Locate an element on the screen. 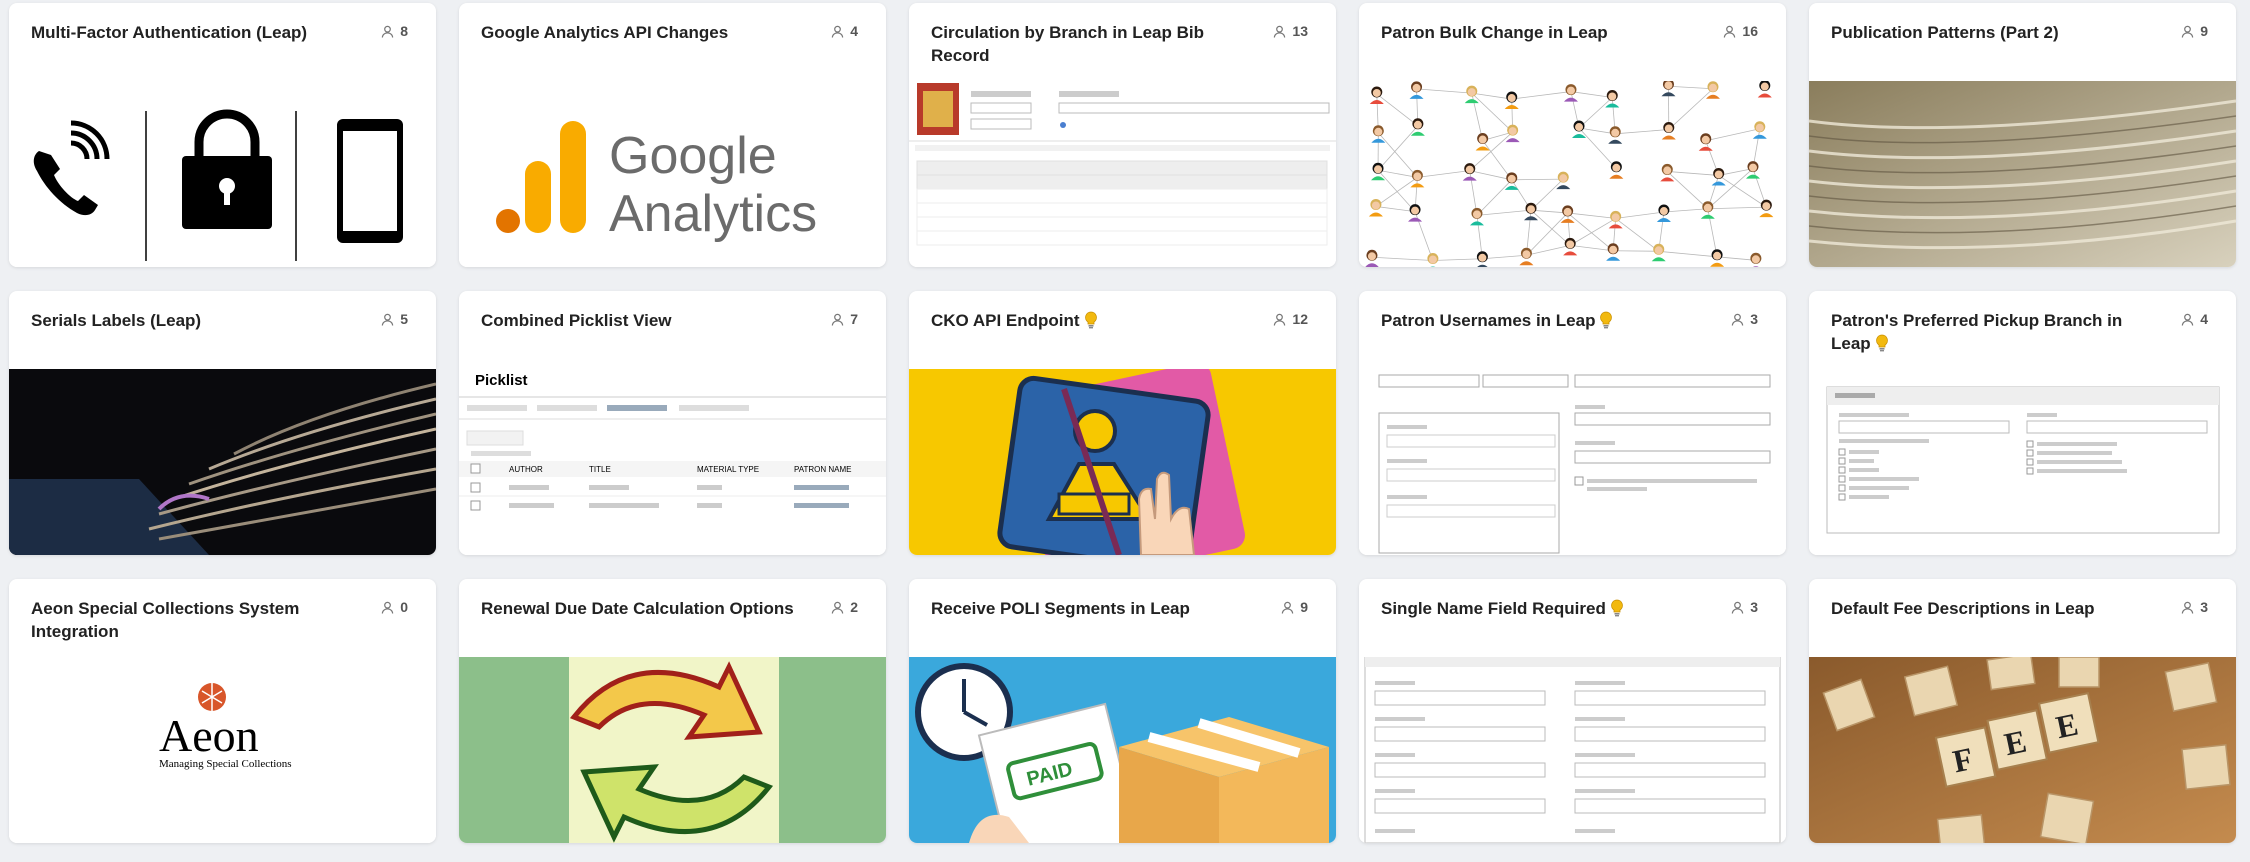 The height and width of the screenshot is (862, 2250). card-header: CKO API Endpoint 12 is located at coordinates (1122, 330).